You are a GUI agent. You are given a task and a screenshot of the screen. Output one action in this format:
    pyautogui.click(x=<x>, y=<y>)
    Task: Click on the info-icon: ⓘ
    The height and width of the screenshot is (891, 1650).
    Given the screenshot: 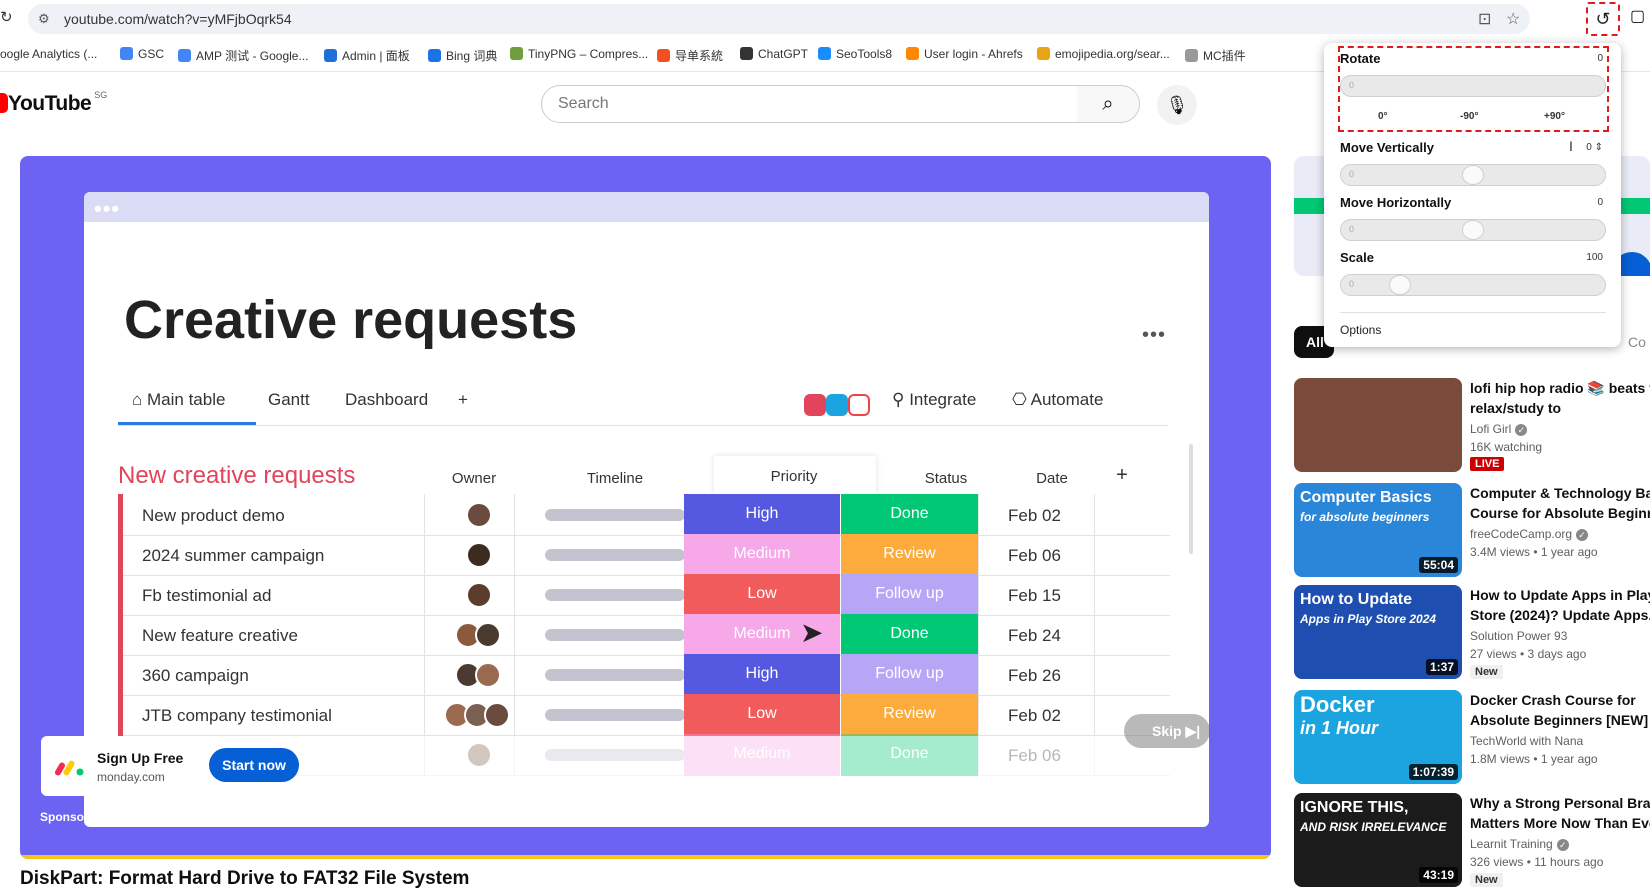 What is the action you would take?
    pyautogui.click(x=112, y=817)
    